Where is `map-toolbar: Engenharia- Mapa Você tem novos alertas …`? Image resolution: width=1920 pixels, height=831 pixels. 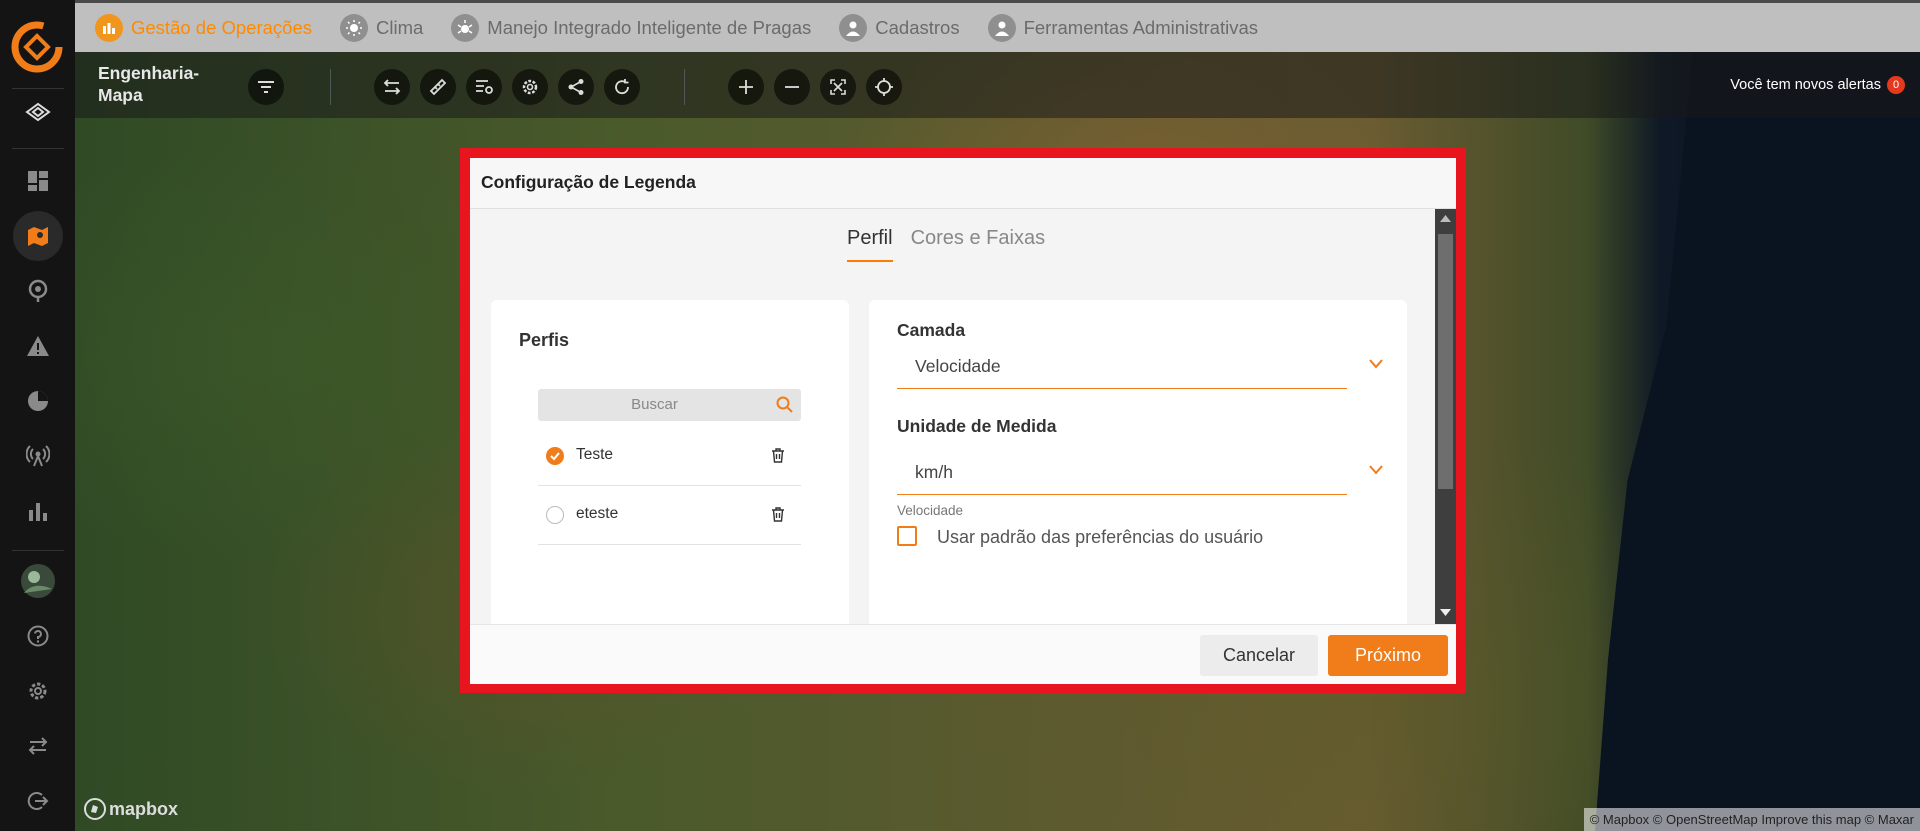
map-toolbar: Engenharia- Mapa Você tem novos alertas … is located at coordinates (997, 85).